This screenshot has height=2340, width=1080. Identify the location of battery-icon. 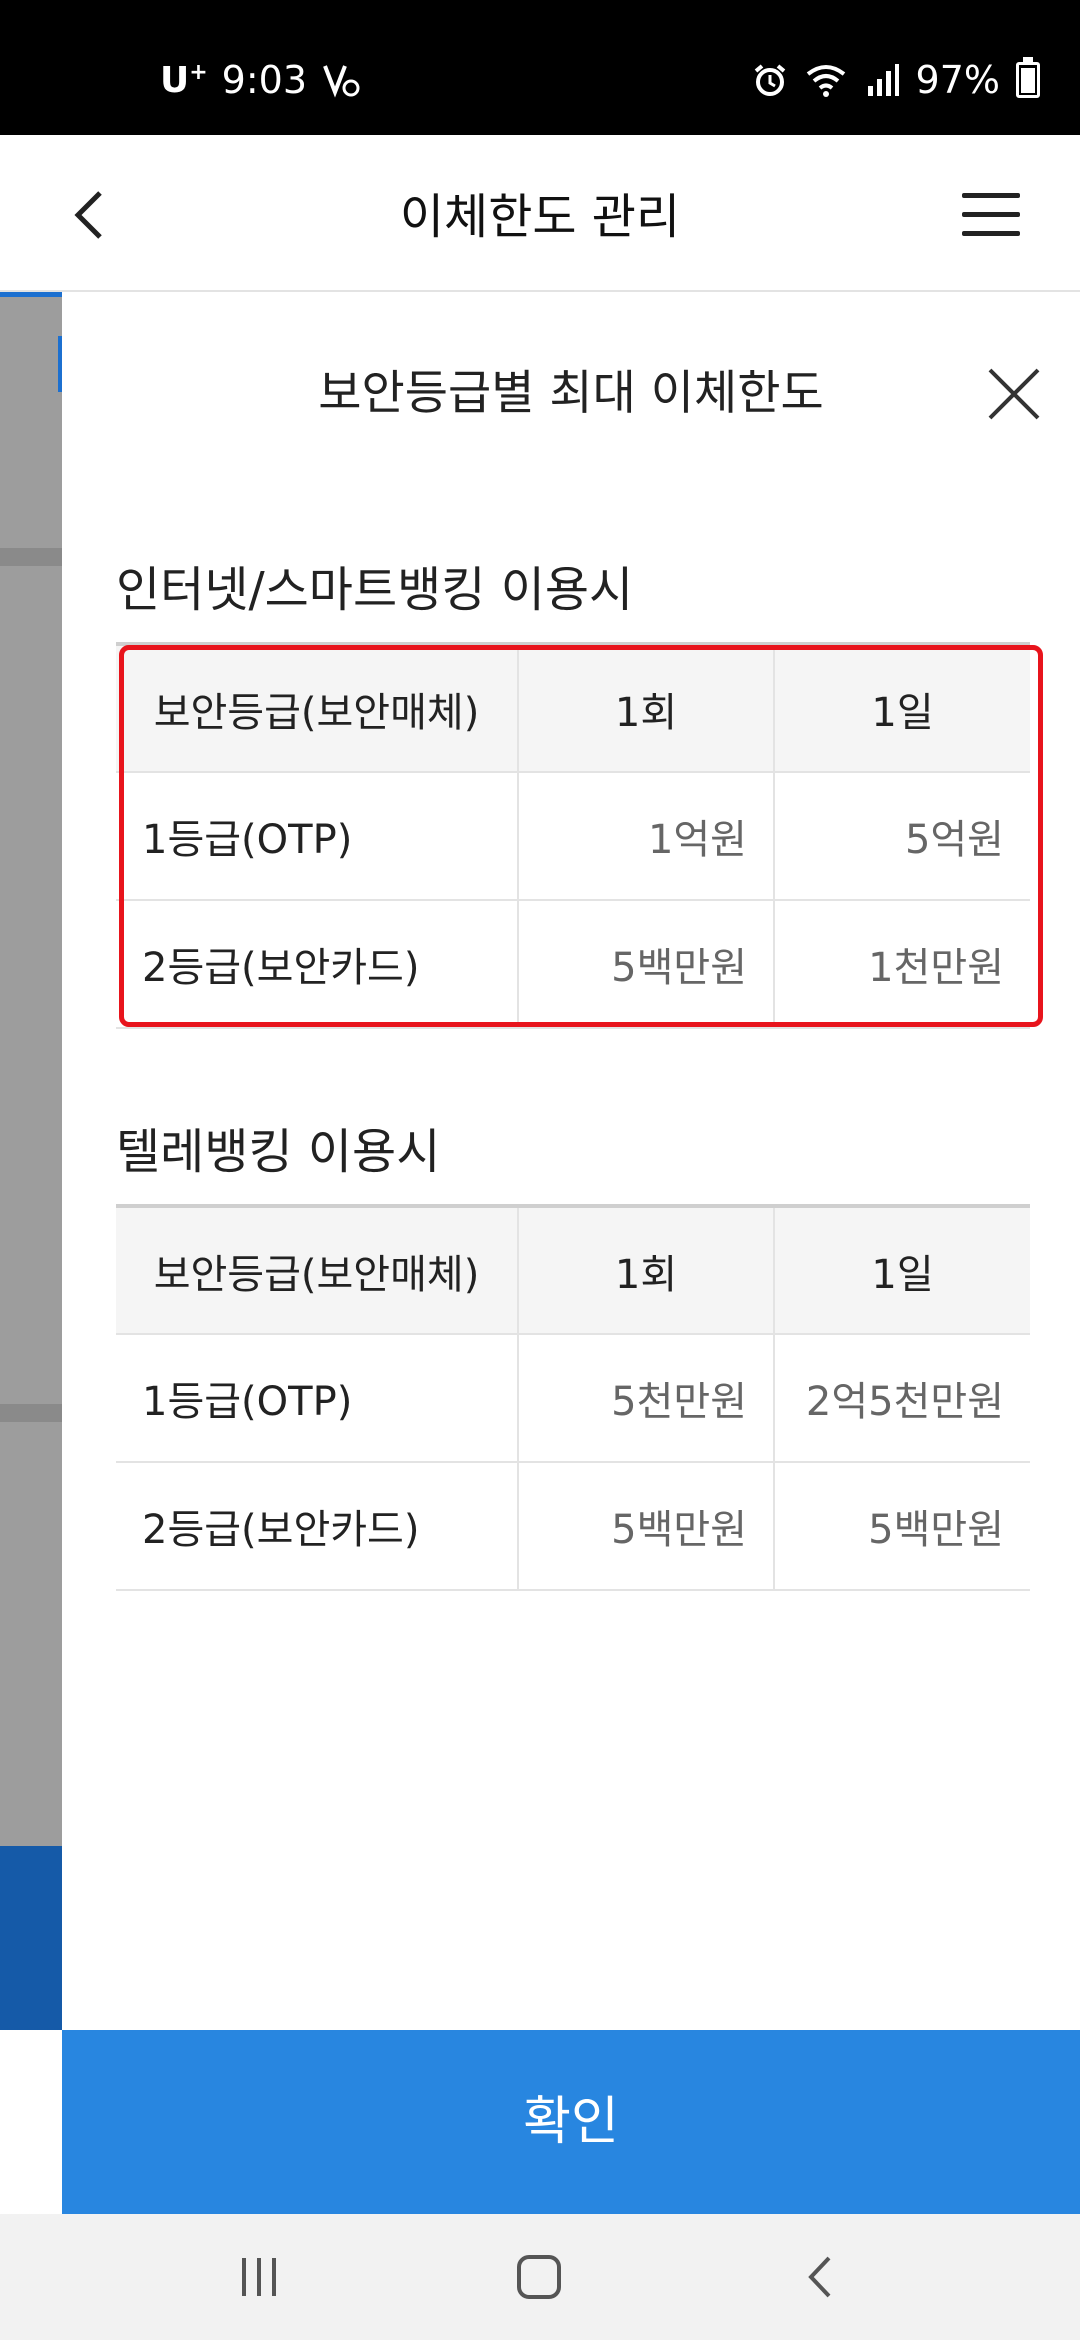
(1028, 77).